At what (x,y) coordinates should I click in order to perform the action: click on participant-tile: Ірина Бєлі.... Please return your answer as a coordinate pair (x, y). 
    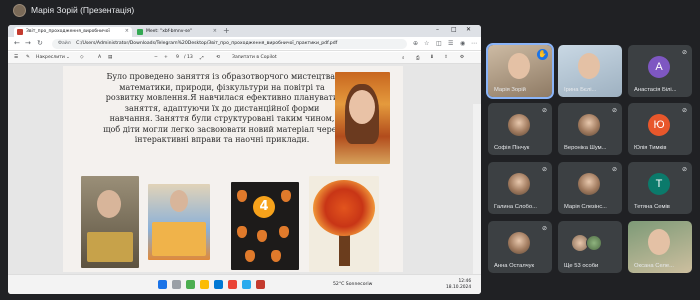
    Looking at the image, I should click on (590, 71).